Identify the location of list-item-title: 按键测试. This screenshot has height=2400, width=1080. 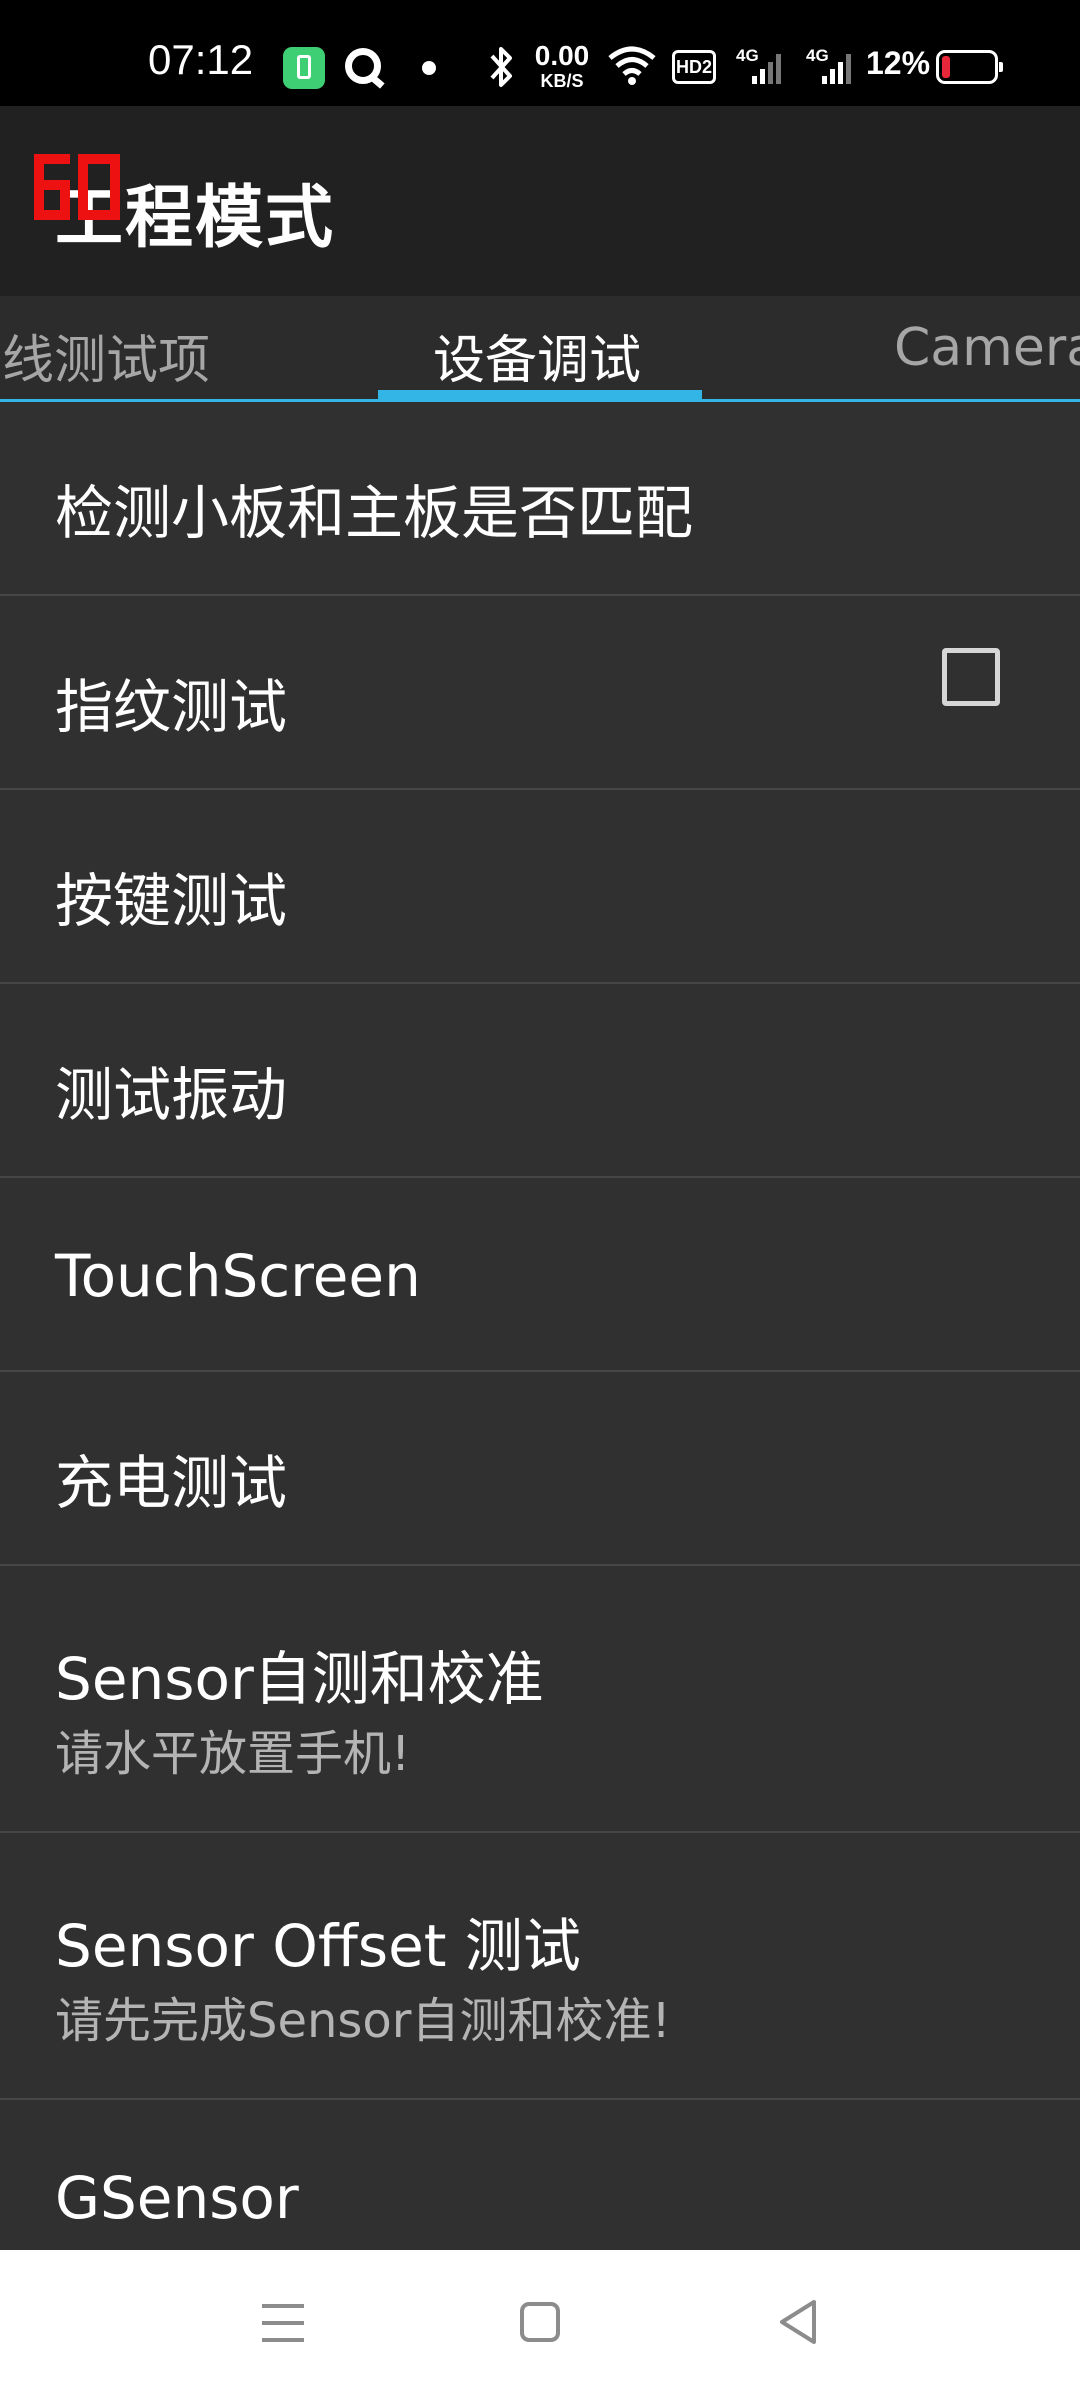
(171, 901).